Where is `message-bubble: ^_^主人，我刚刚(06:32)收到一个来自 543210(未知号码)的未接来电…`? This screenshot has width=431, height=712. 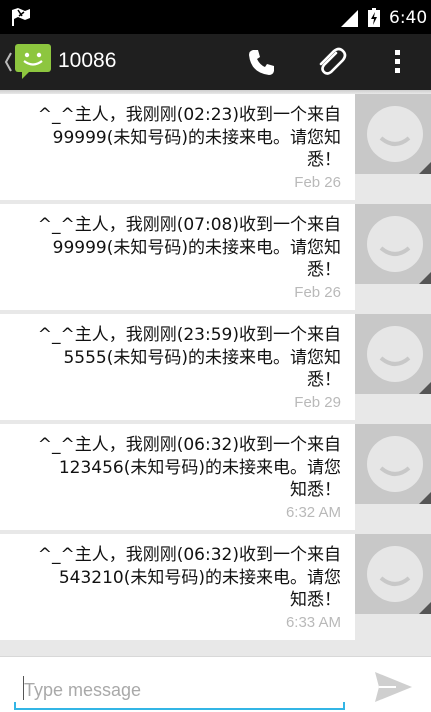
message-bubble: ^_^主人，我刚刚(06:32)收到一个来自 543210(未知号码)的未接来电… is located at coordinates (177, 587).